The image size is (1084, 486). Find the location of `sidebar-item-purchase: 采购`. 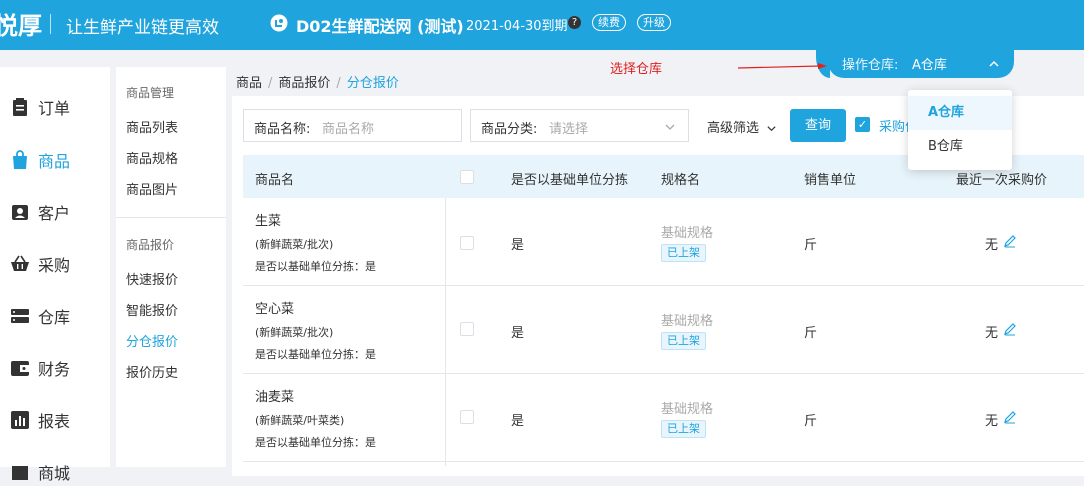

sidebar-item-purchase: 采购 is located at coordinates (55, 263).